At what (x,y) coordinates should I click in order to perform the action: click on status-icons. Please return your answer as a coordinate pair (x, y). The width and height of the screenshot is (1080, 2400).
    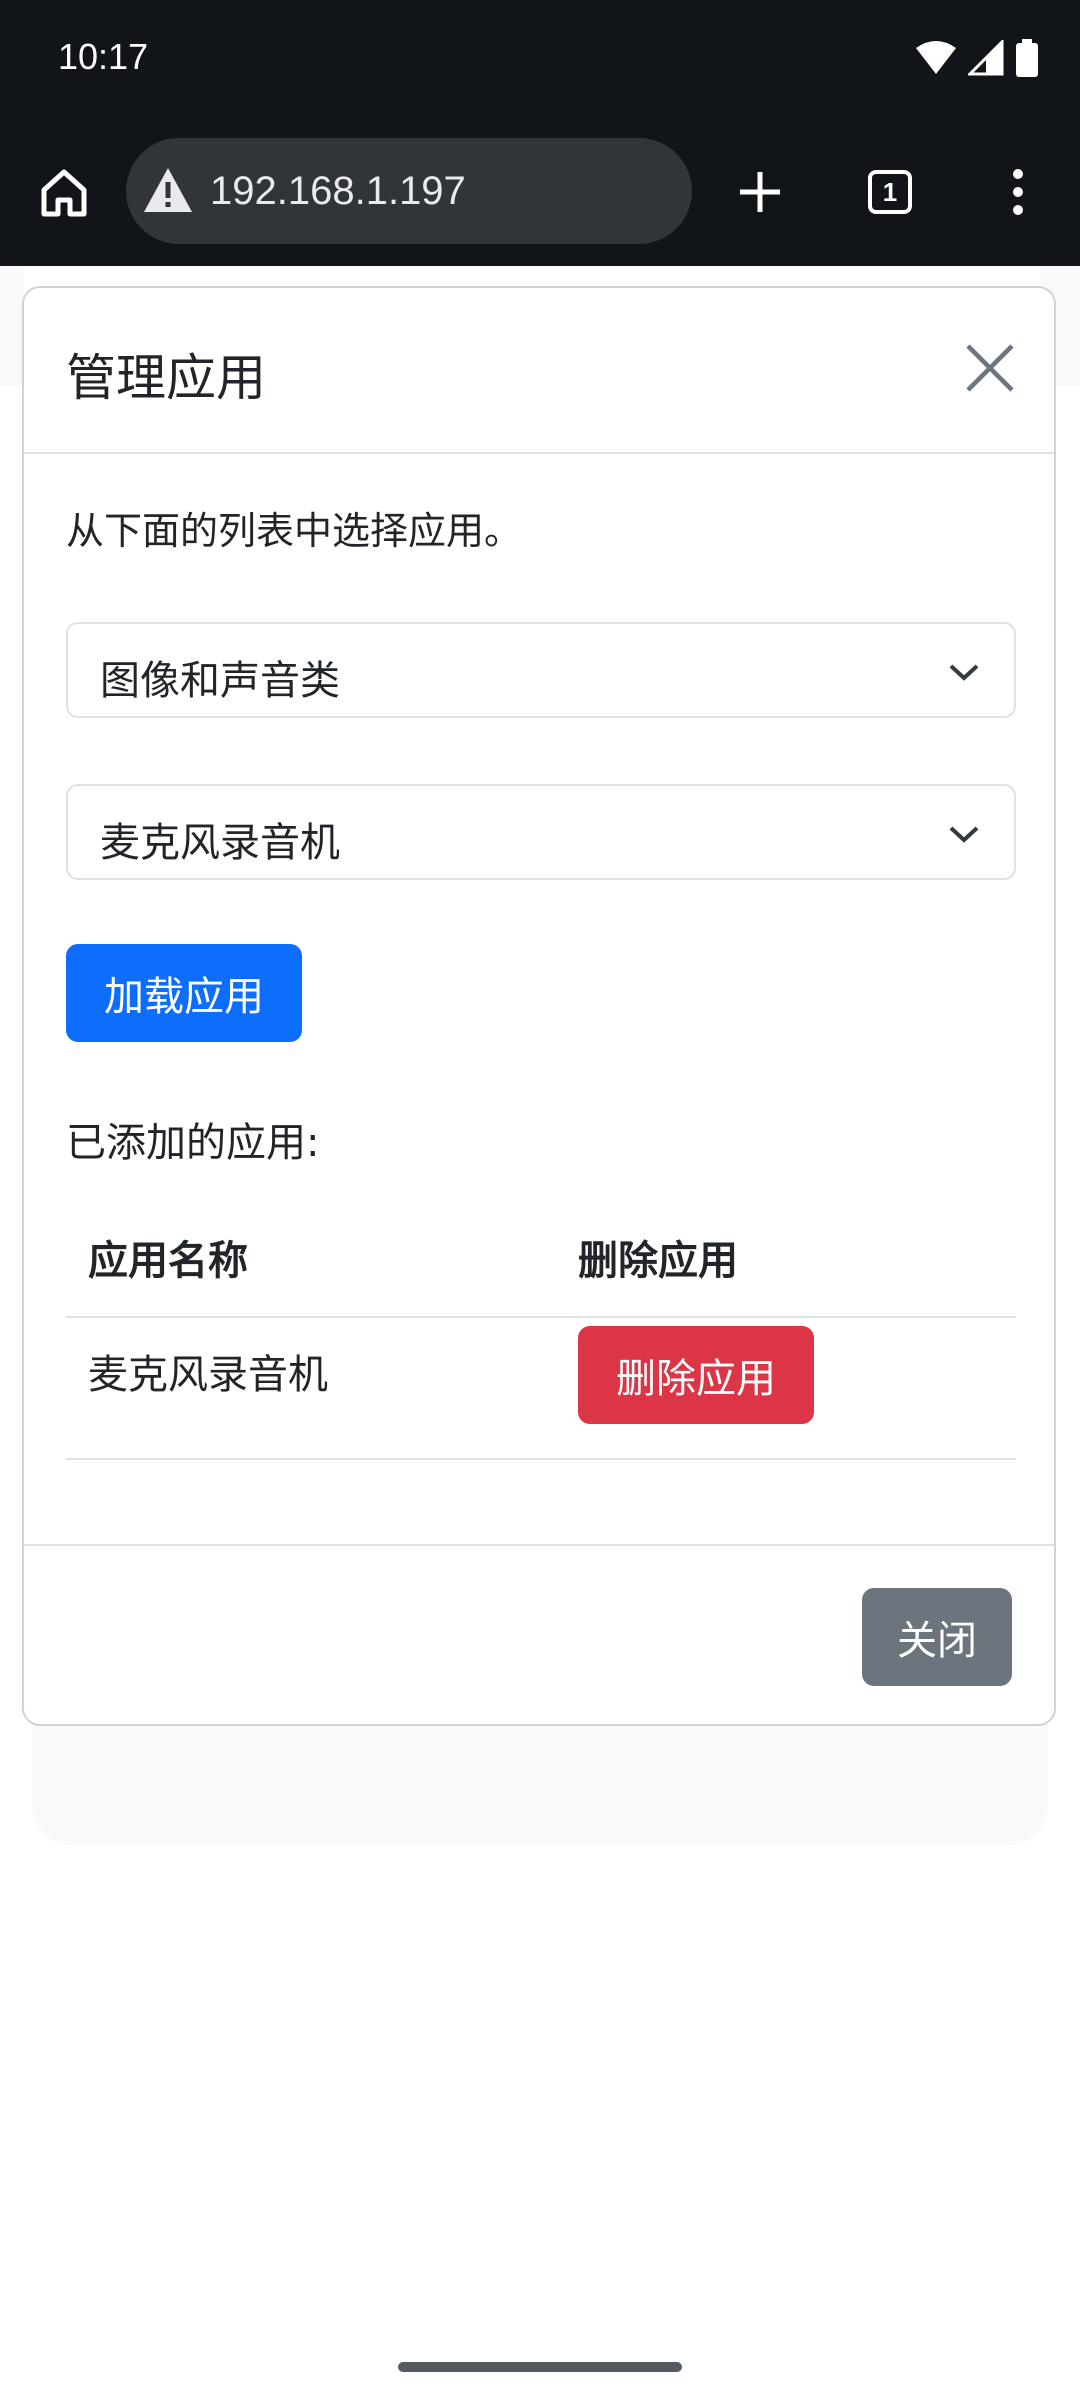
    Looking at the image, I should click on (977, 58).